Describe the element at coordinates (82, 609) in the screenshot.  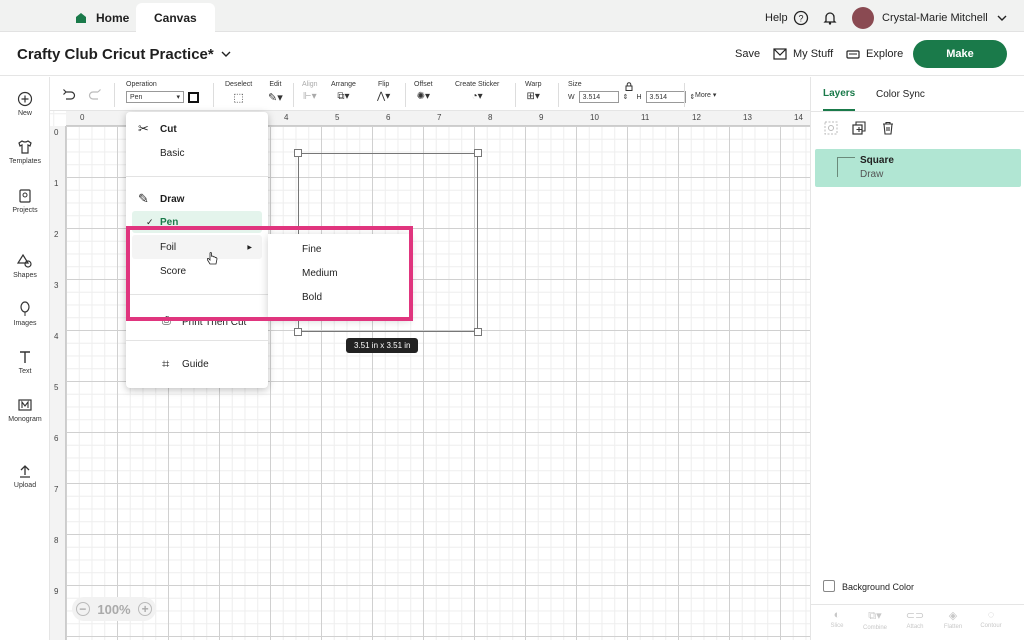
I see `zoom-out-icon: −` at that location.